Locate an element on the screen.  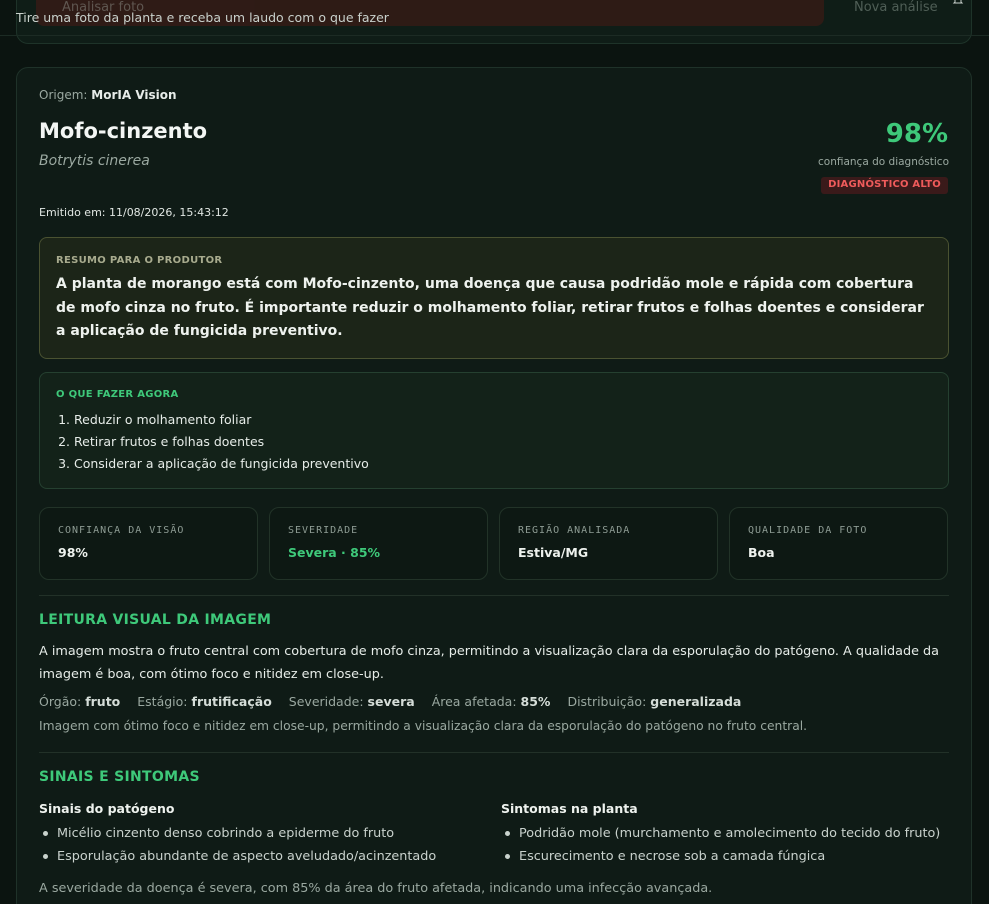
emitted-timestamp: Emitido em: 11/08/2026, 15:43:12 is located at coordinates (134, 212).